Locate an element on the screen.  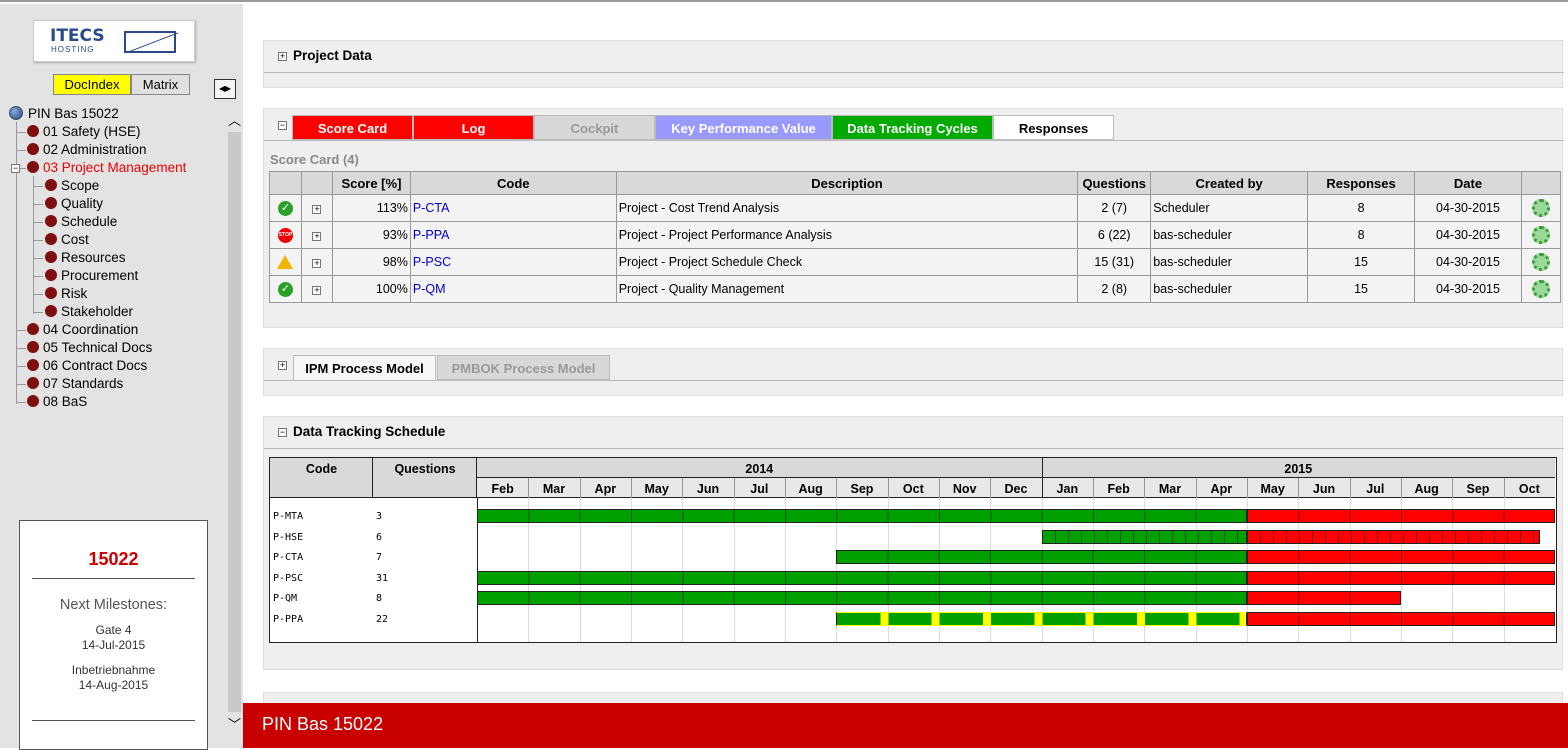
project-data-header: + Project Data is located at coordinates (325, 55).